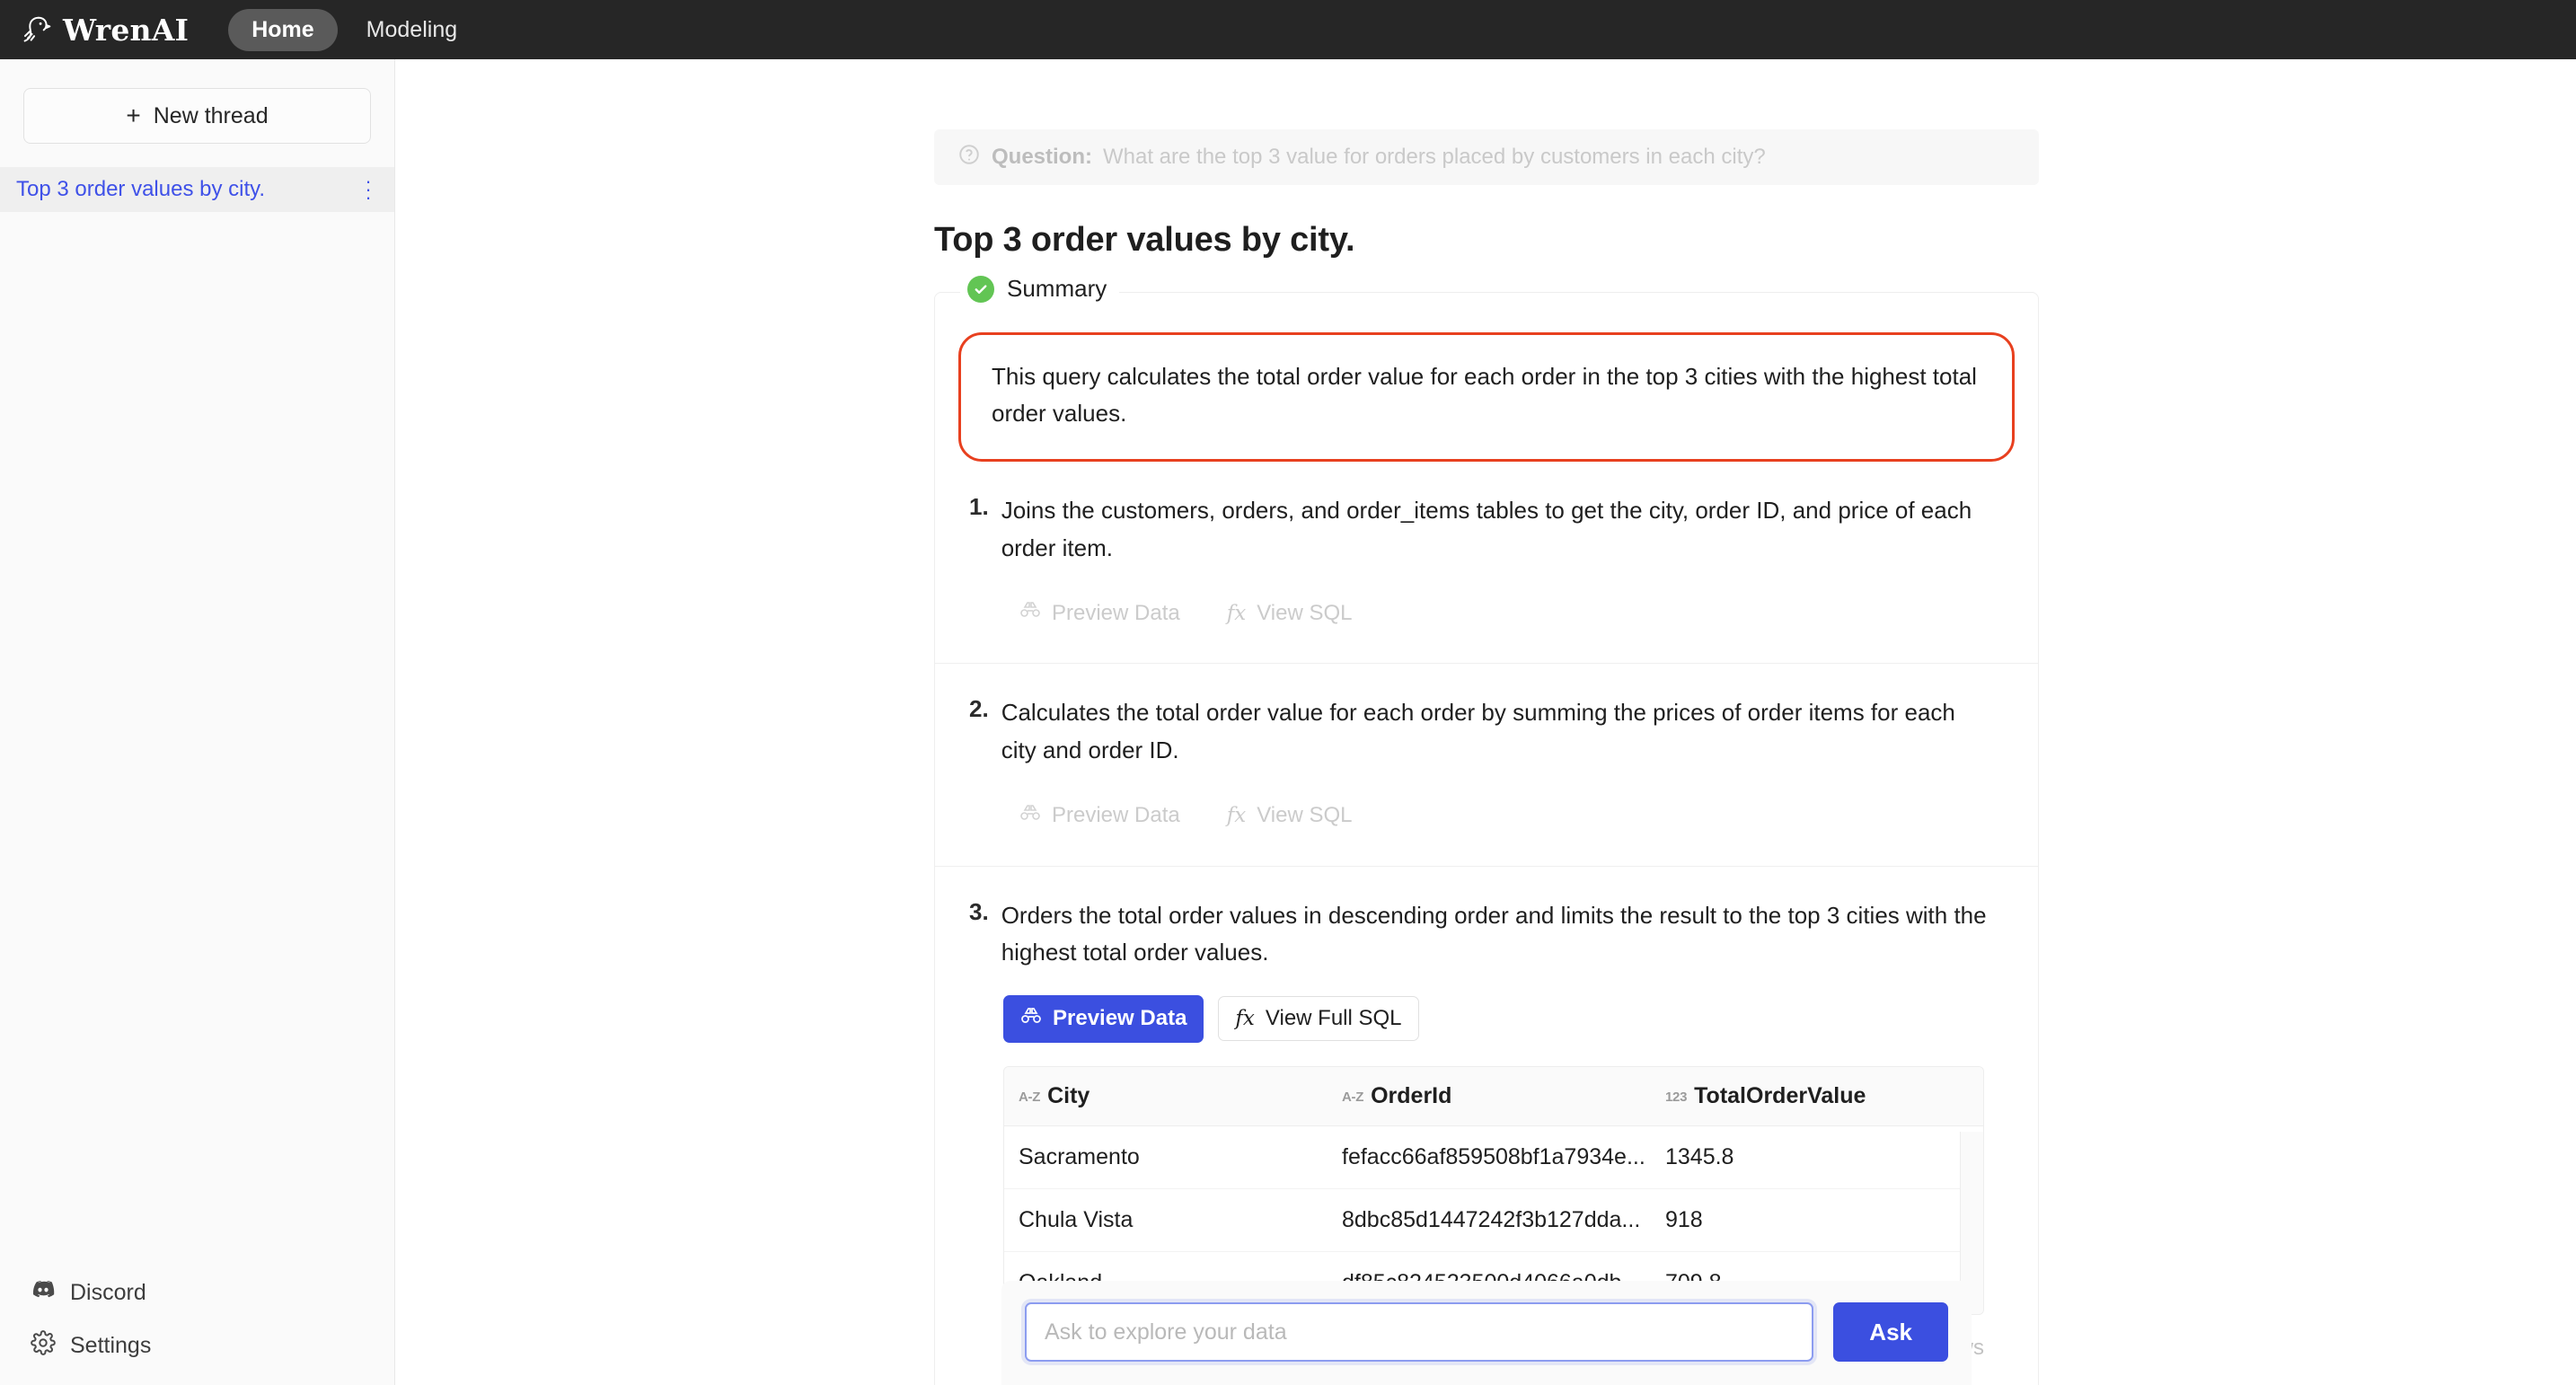 The width and height of the screenshot is (2576, 1385). I want to click on gear-icon, so click(43, 1346).